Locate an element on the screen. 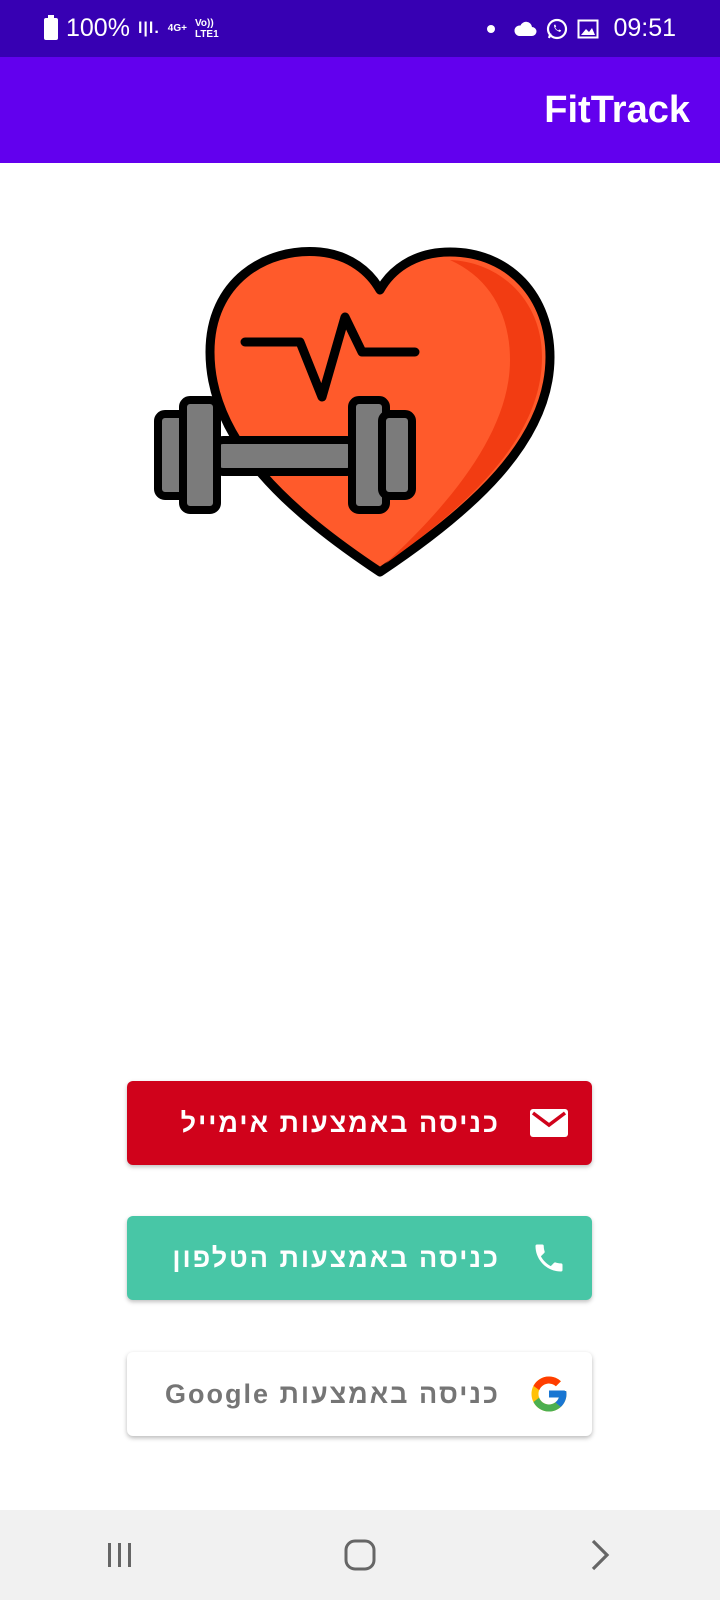 The image size is (720, 1600). gallery-icon is located at coordinates (588, 28).